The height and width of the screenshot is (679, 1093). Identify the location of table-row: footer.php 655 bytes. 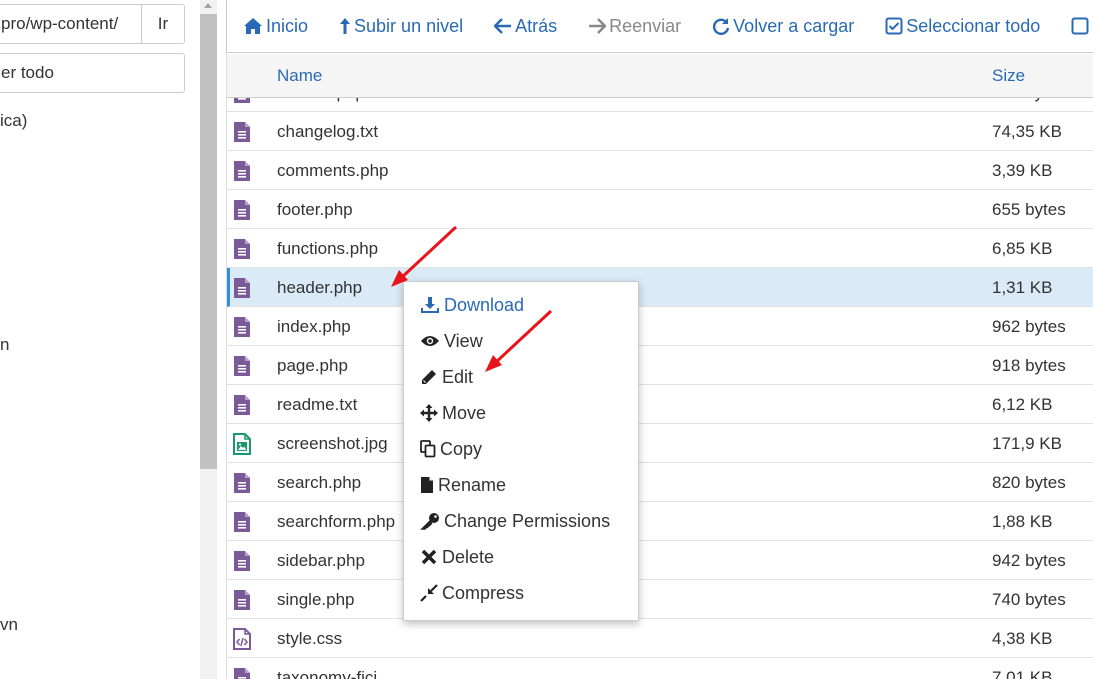
(660, 209).